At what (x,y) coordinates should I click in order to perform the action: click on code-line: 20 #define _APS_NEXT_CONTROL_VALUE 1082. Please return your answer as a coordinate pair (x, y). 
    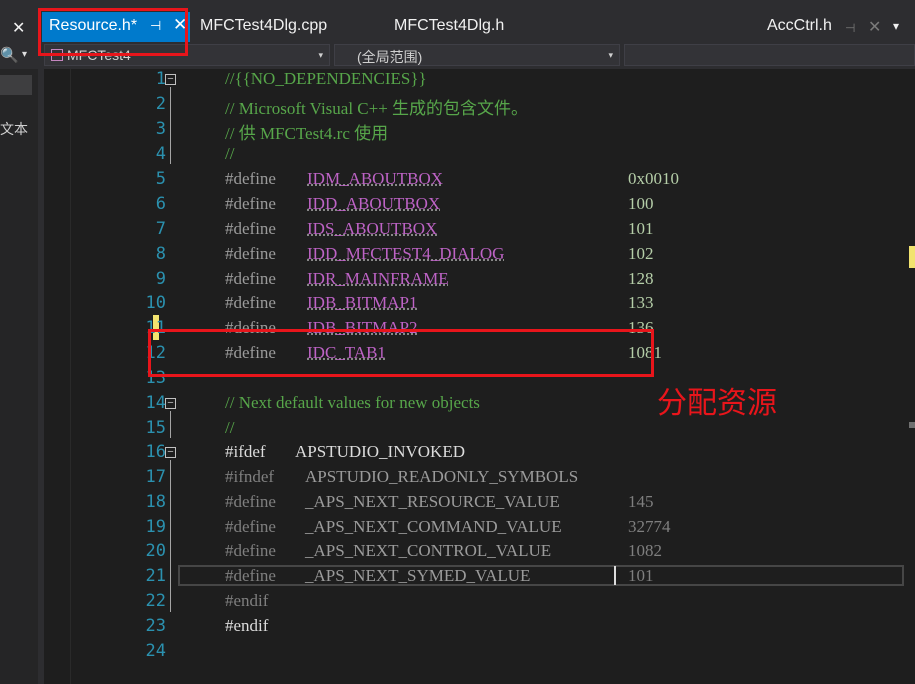
    Looking at the image, I should click on (479, 553).